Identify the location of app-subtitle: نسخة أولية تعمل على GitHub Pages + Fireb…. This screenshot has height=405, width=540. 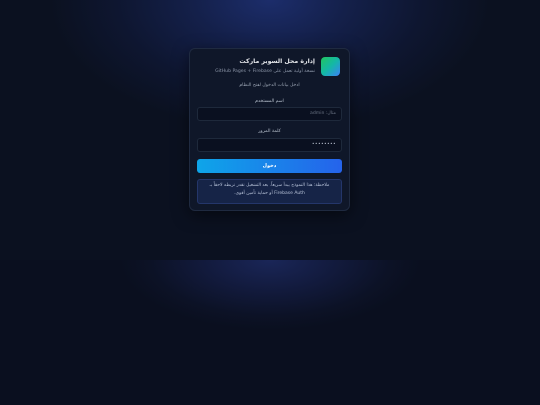
(265, 71).